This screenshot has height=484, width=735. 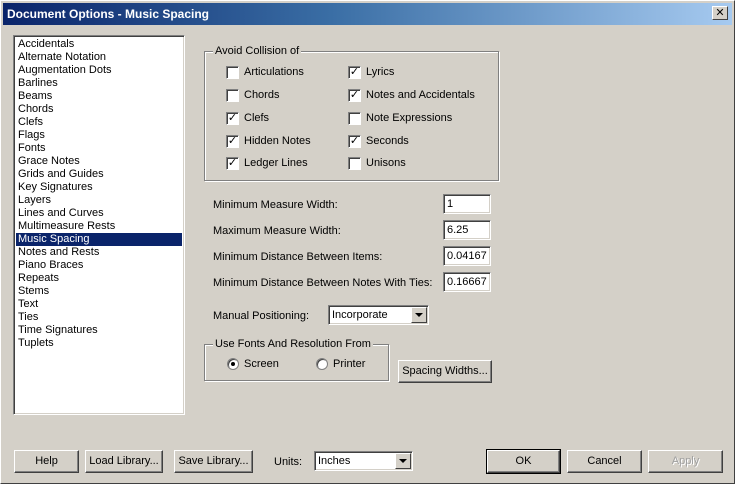 I want to click on collision-checkbox-label: Seconds, so click(x=387, y=141).